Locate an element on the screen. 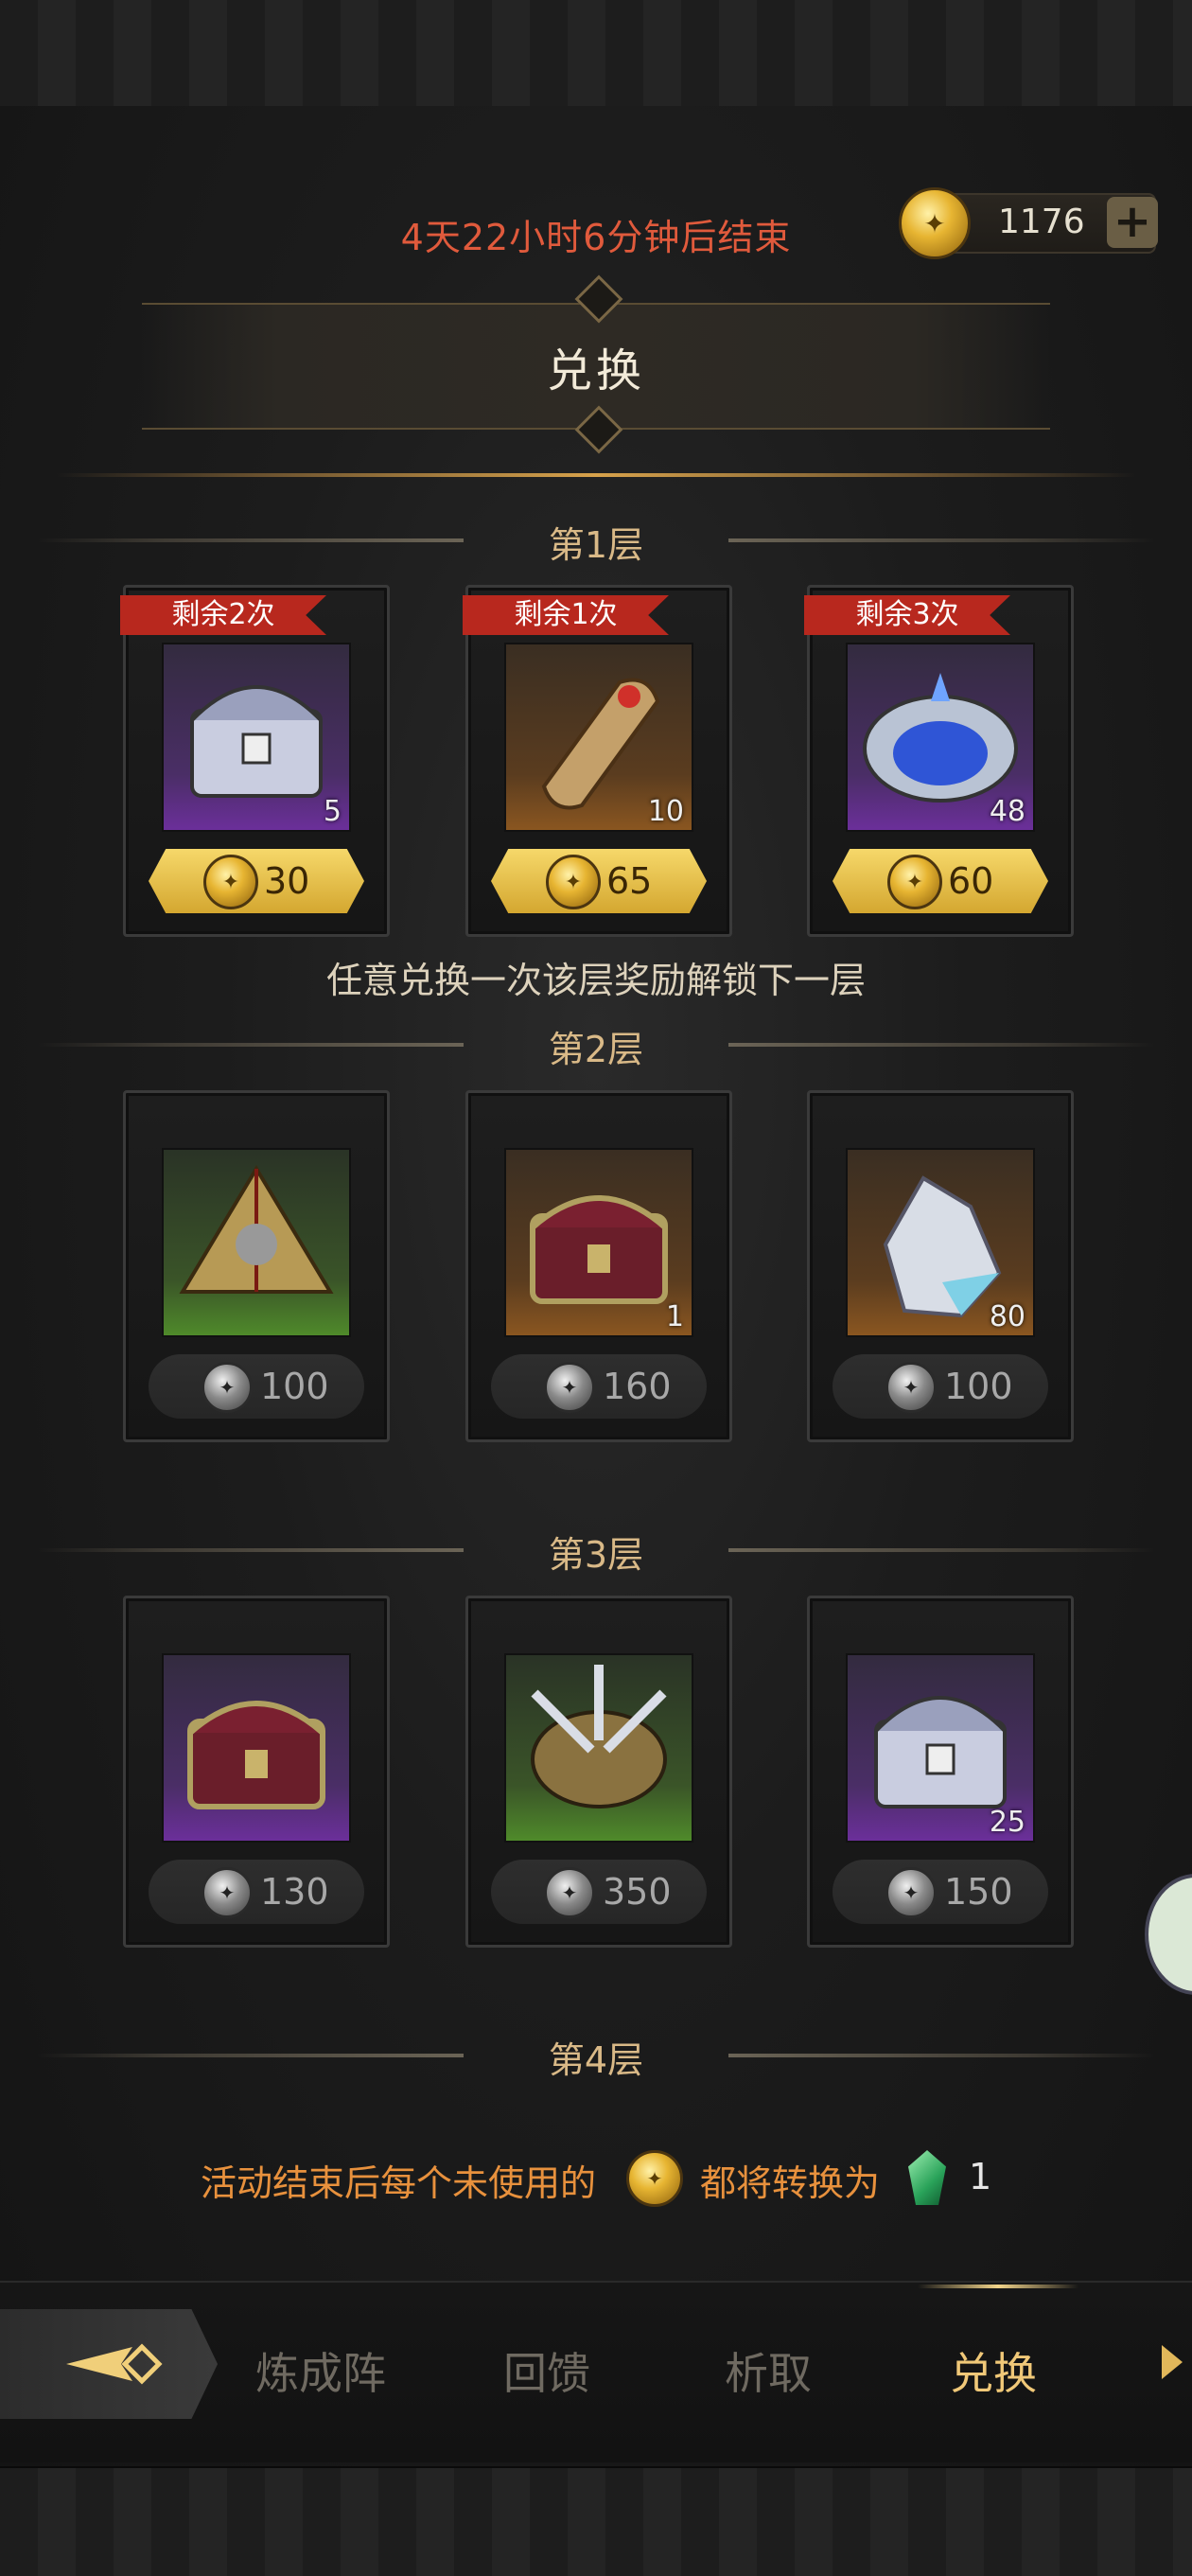 This screenshot has width=1192, height=2576. green-gem-icon is located at coordinates (927, 2177).